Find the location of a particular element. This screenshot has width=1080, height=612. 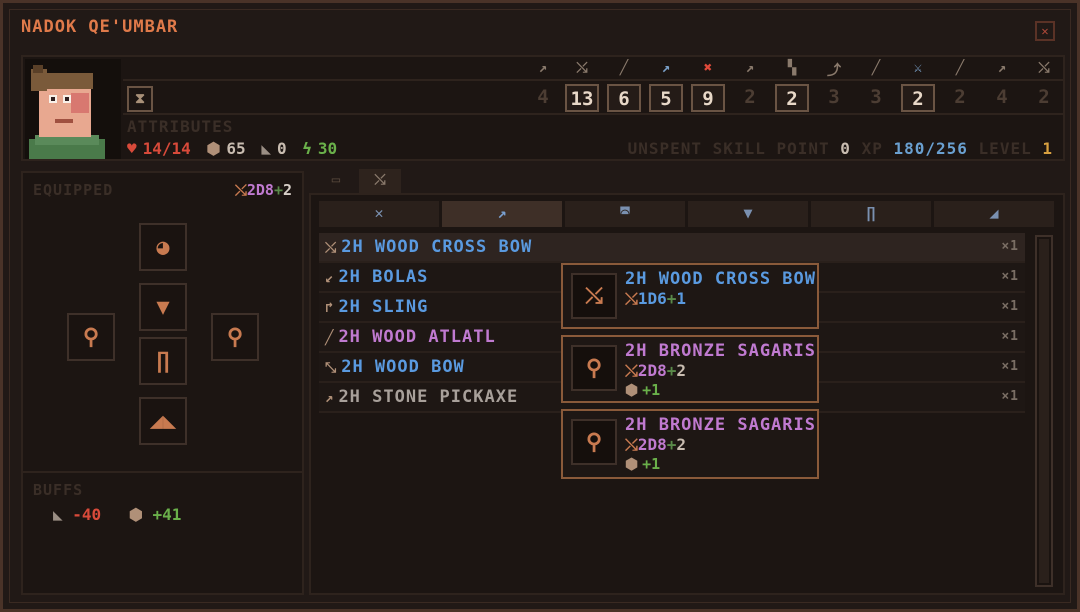

scrollbar-thumb is located at coordinates (1044, 411).